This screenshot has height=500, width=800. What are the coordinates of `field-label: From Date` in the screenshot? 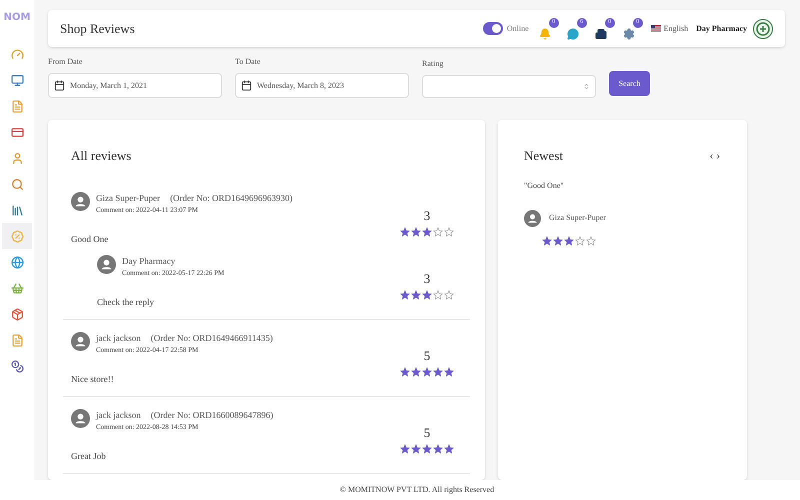 It's located at (66, 62).